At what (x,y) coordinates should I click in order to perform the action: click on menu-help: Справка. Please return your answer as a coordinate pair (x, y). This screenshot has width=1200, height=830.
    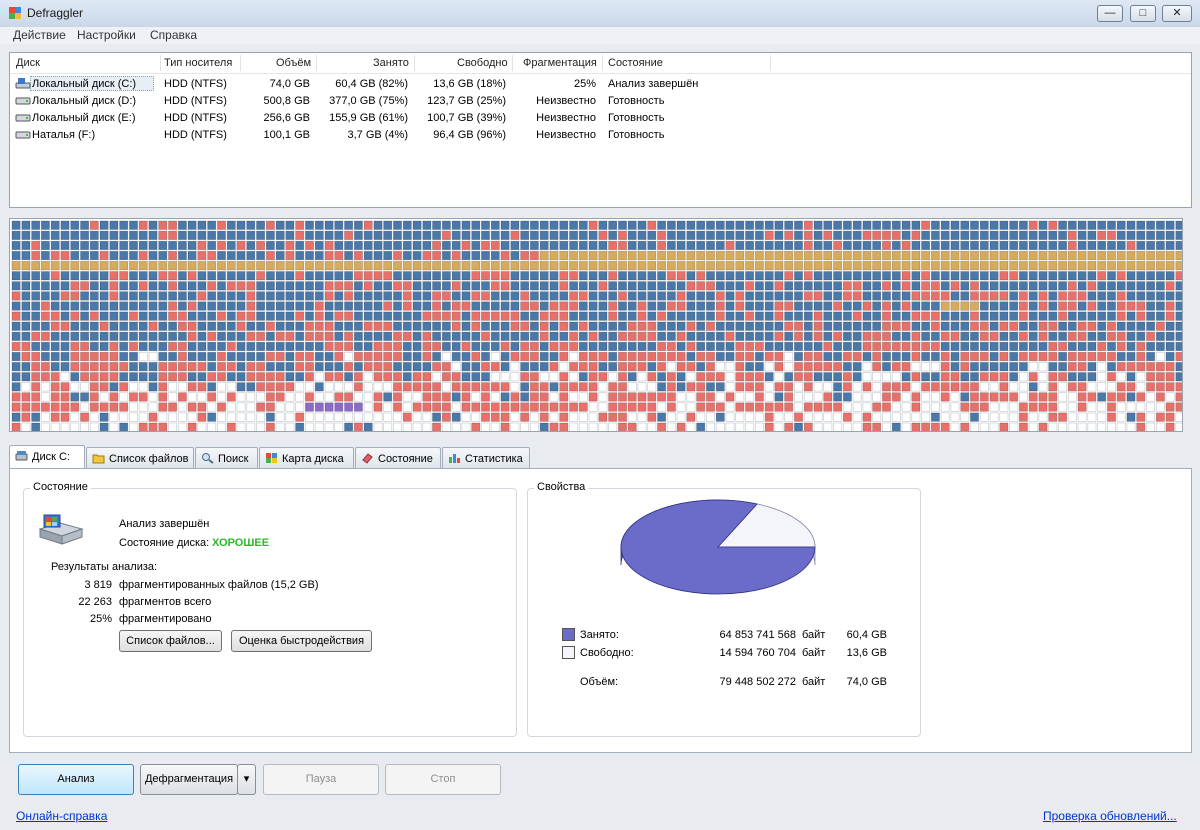
    Looking at the image, I should click on (173, 35).